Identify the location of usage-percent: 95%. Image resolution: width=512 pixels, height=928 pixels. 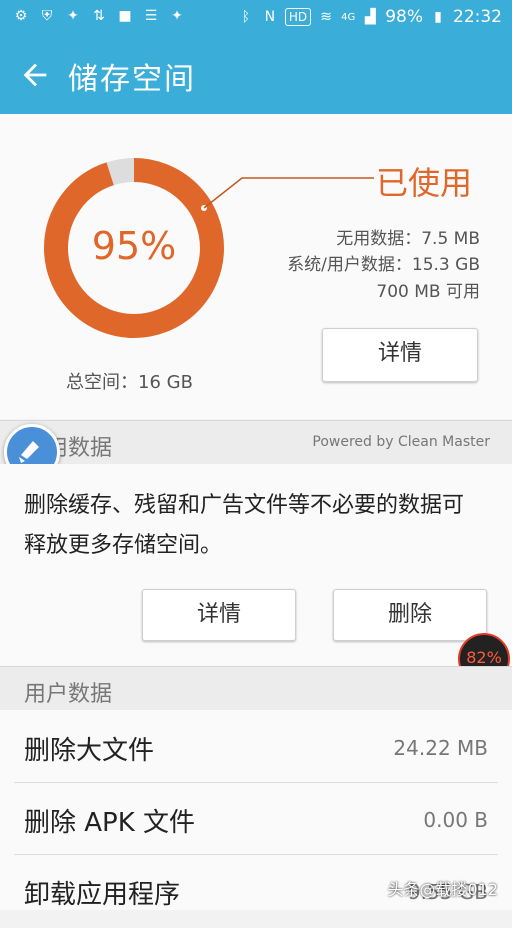
(134, 246).